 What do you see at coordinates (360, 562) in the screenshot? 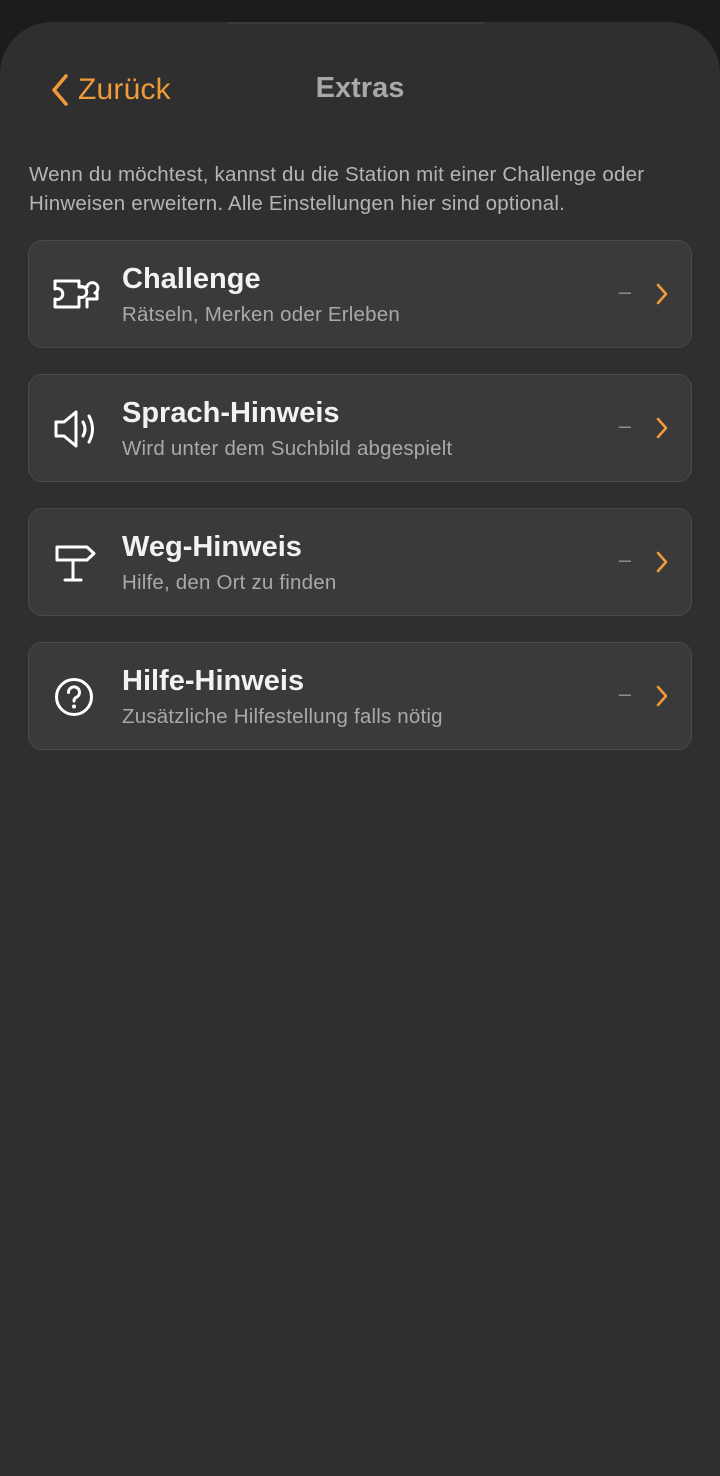
I see `list-item-weg-hinweis: Weg-Hinweis Hilfe, den Ort zu finden –` at bounding box center [360, 562].